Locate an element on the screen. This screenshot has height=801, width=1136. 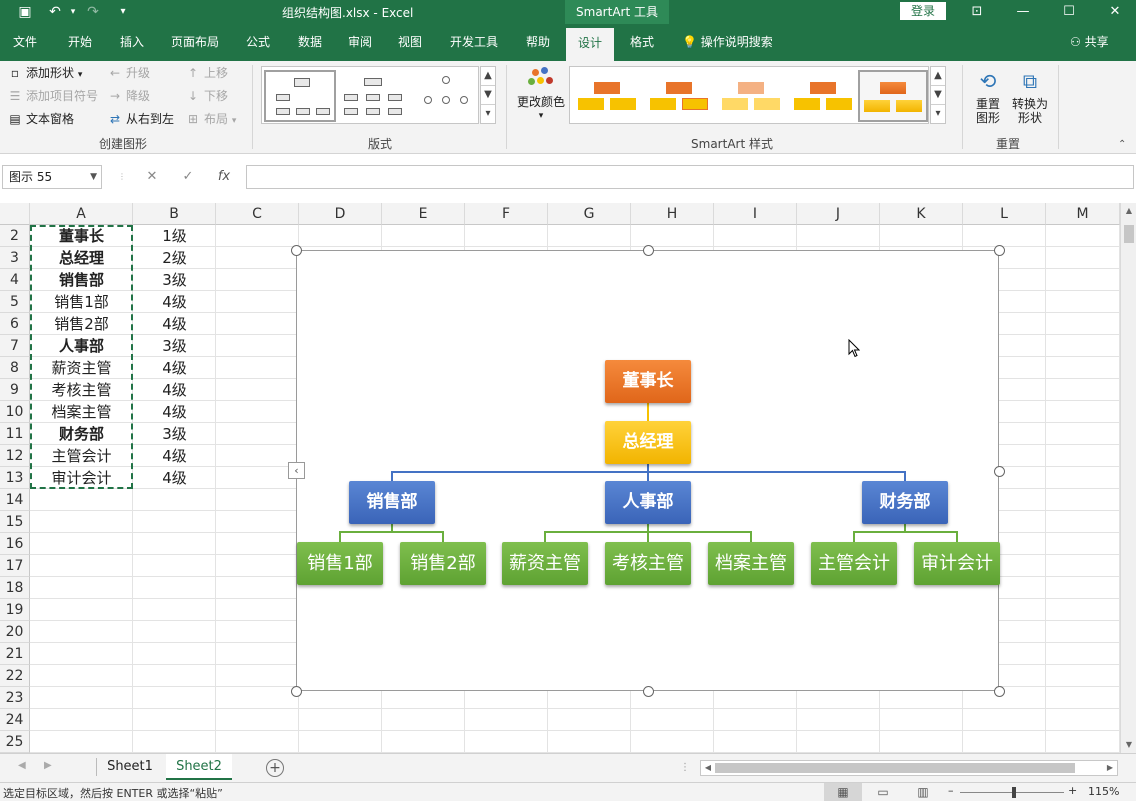
redo-icon: ↷ is located at coordinates (93, 12).